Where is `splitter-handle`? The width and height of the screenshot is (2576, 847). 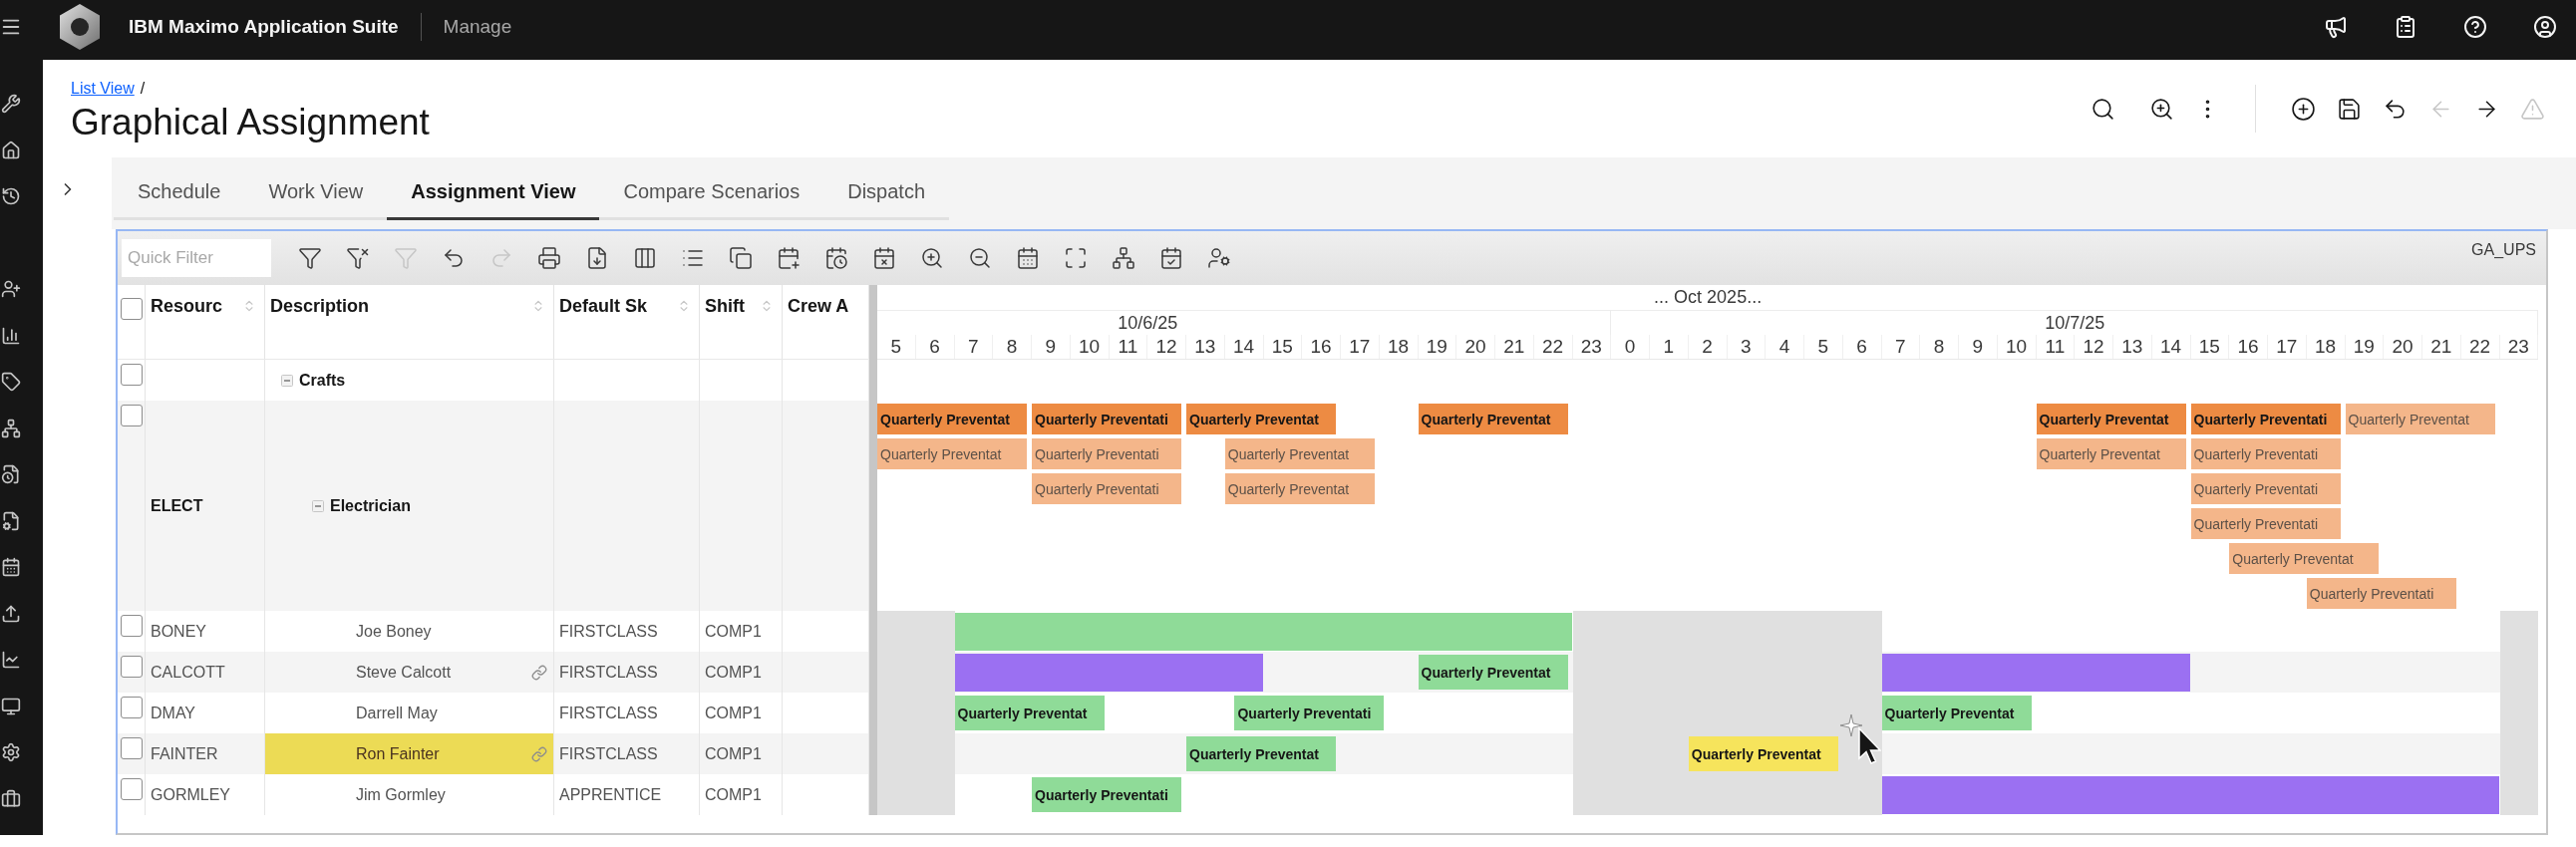
splitter-handle is located at coordinates (873, 550).